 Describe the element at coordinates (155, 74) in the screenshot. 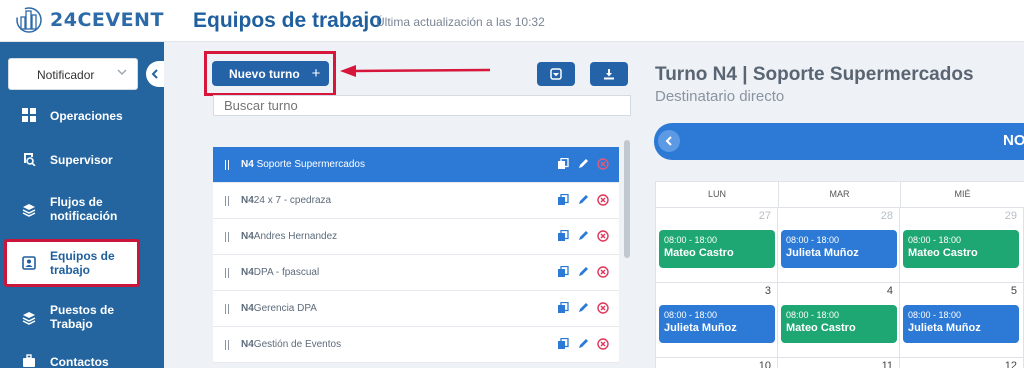

I see `collapse-sidebar-button` at that location.